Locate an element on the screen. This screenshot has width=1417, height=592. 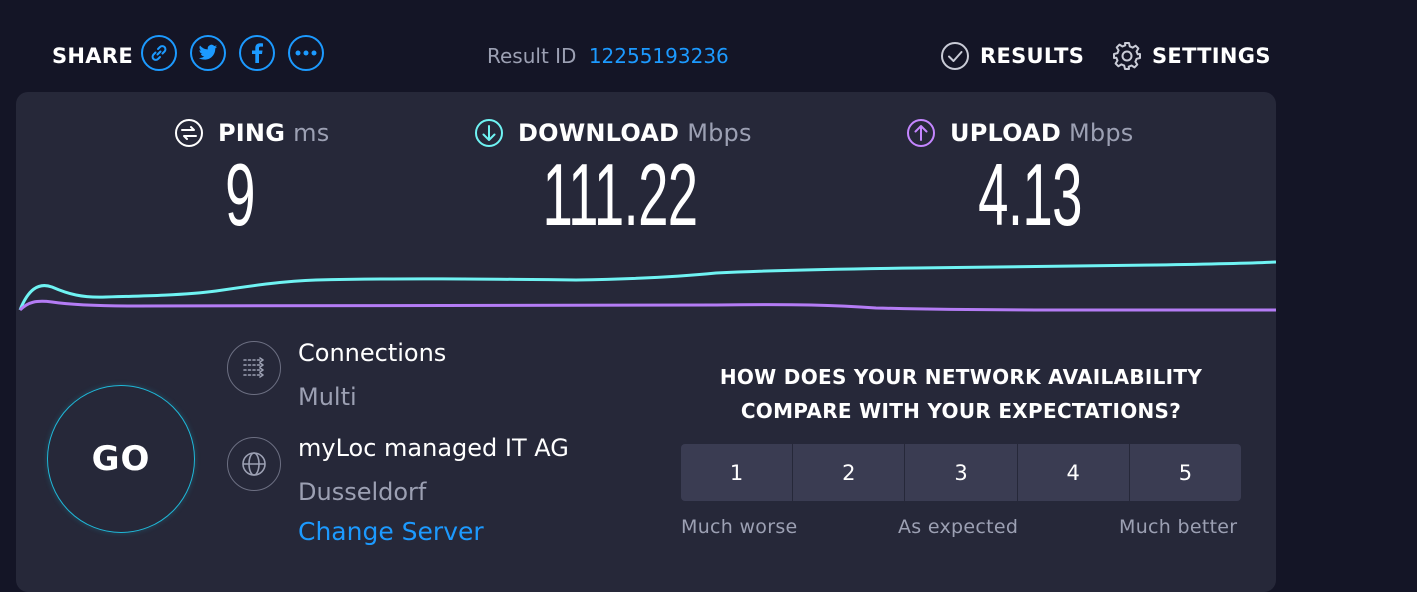
rating-option-3: 3 is located at coordinates (960, 472).